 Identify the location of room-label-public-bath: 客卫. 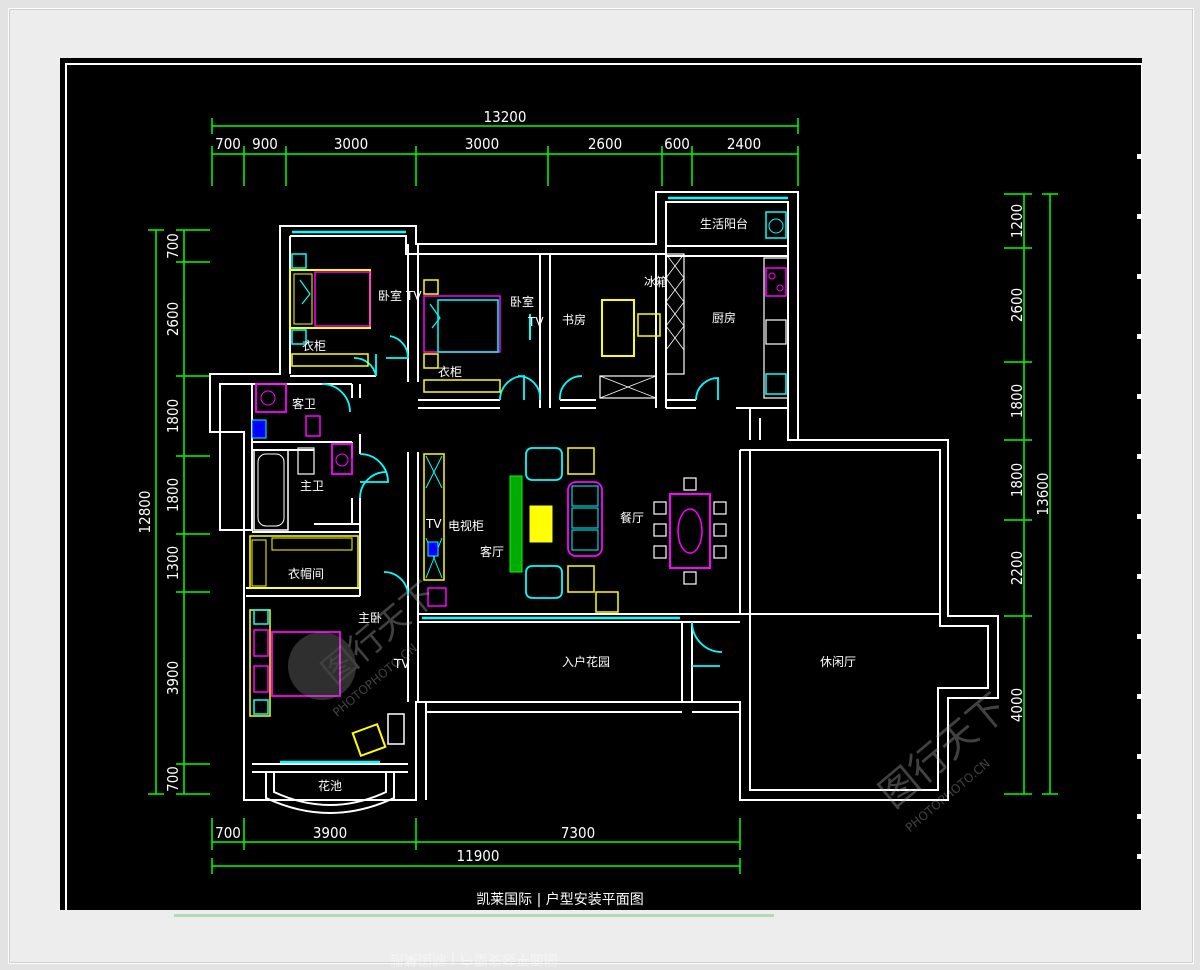
(304, 403).